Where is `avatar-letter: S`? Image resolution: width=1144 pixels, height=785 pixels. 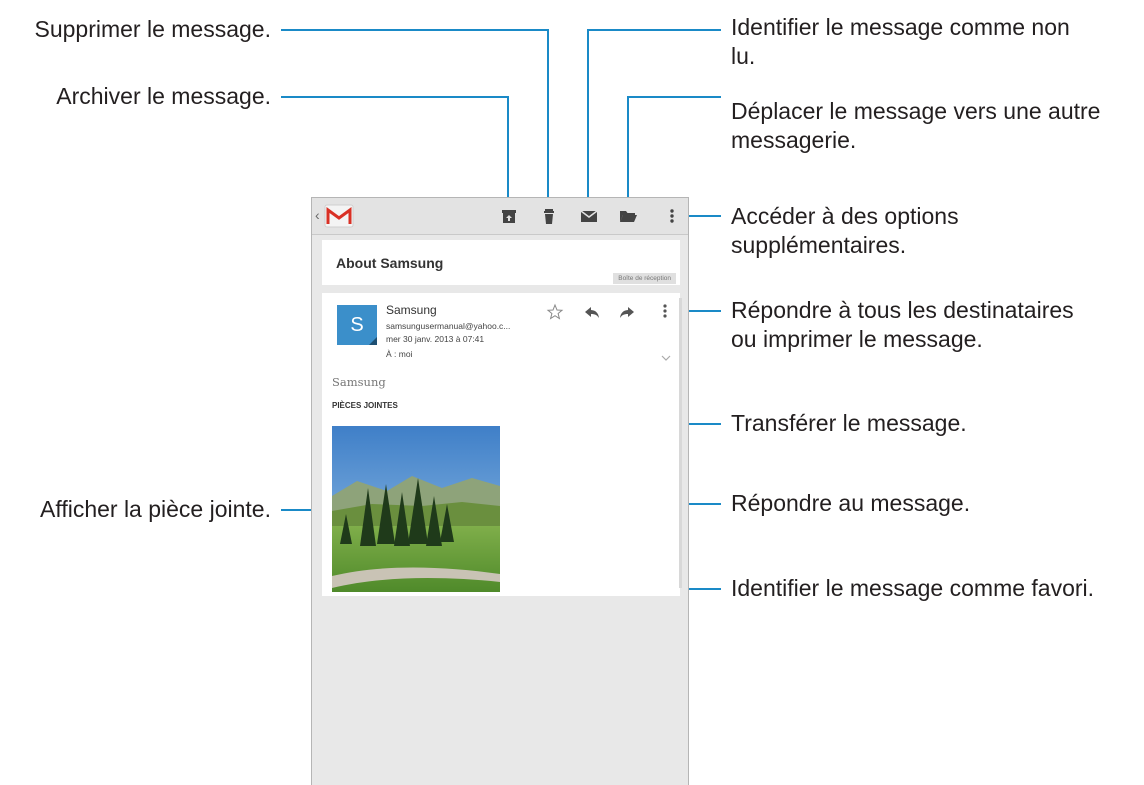 avatar-letter: S is located at coordinates (357, 325).